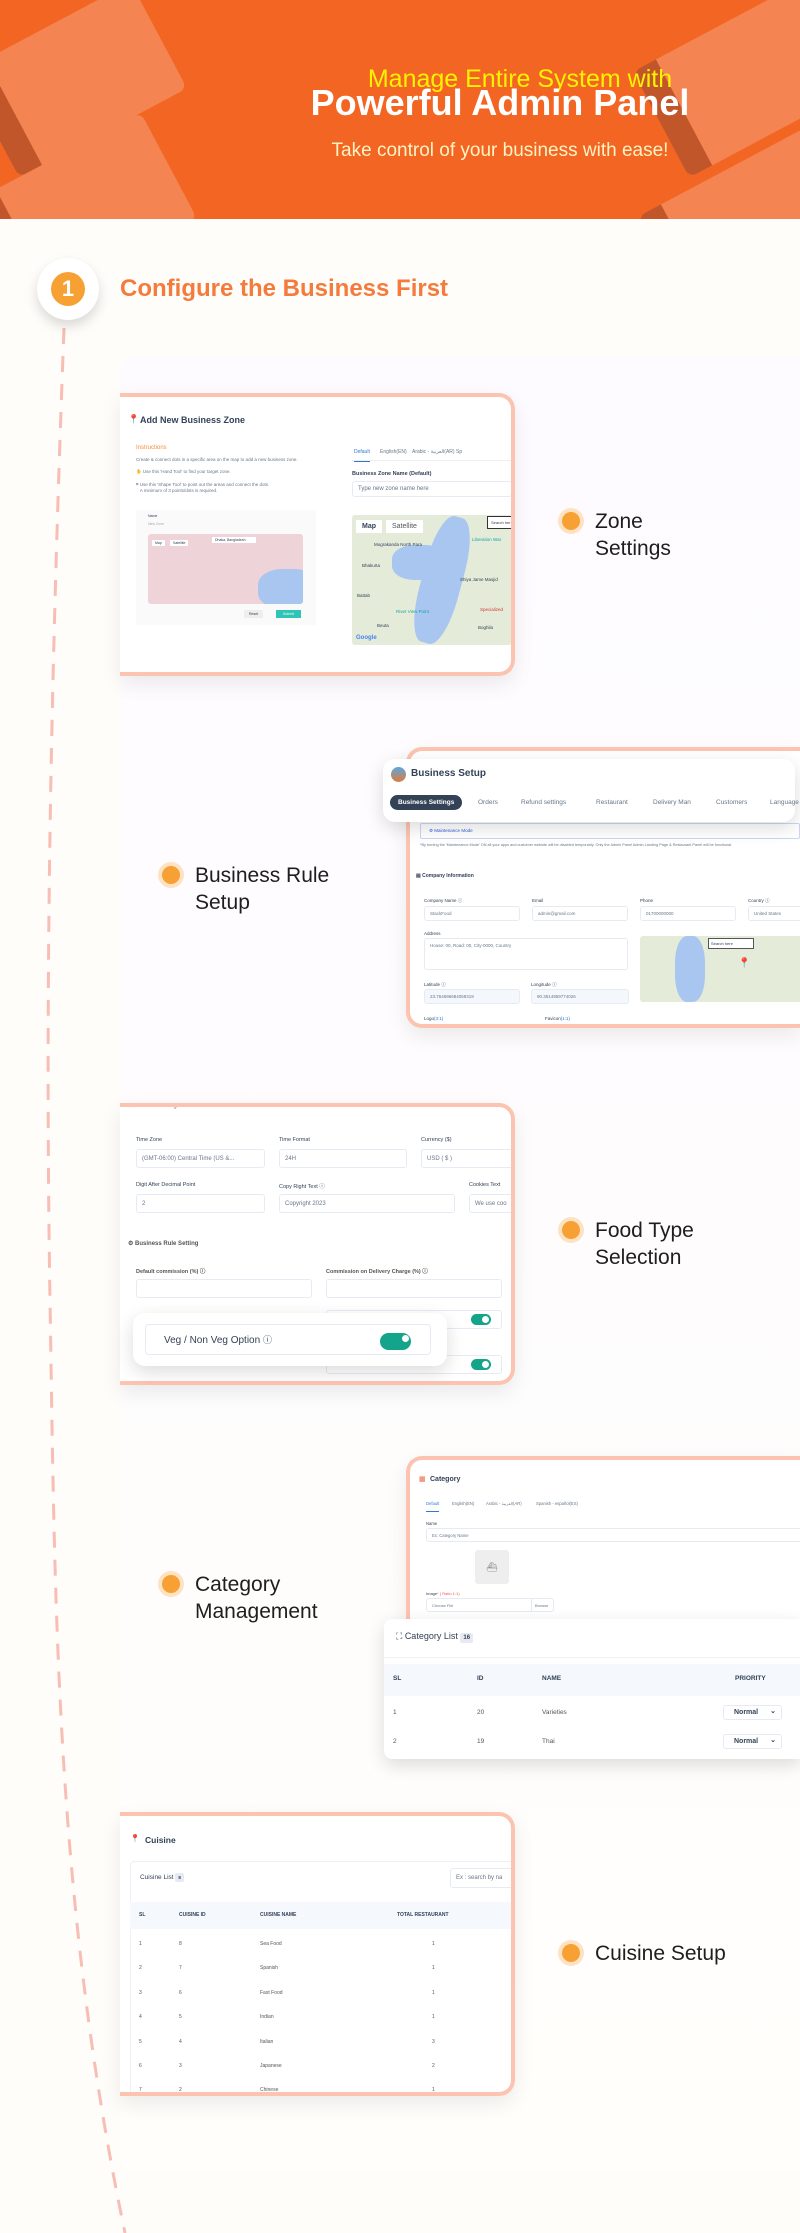 This screenshot has height=2233, width=800. Describe the element at coordinates (445, 1479) in the screenshot. I see `category-title: Category` at that location.